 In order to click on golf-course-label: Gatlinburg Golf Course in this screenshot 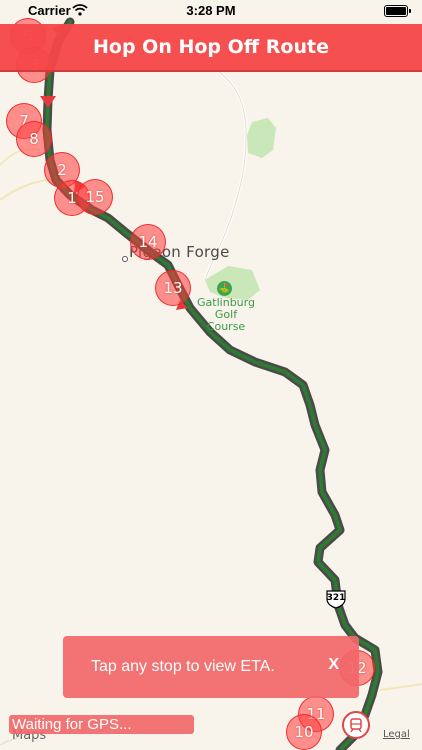, I will do `click(226, 315)`.